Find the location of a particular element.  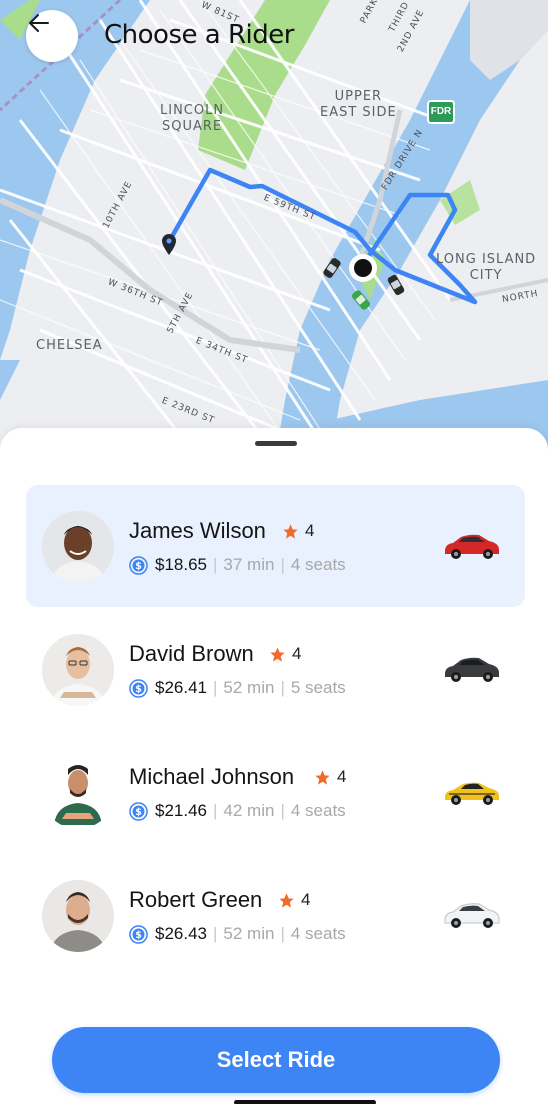

car-yellow-icon is located at coordinates (472, 793).